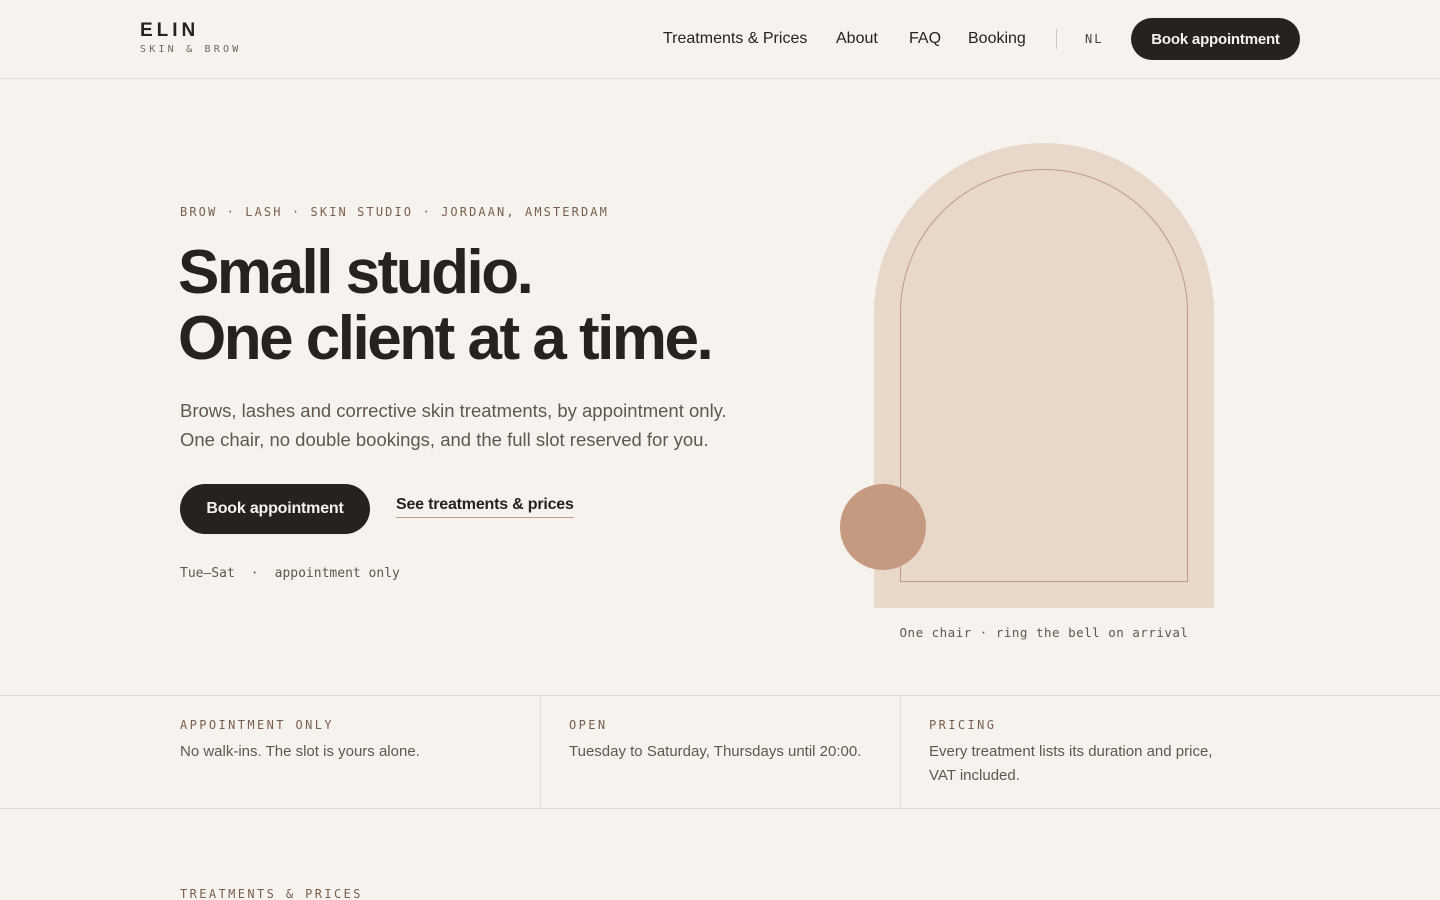 Image resolution: width=1440 pixels, height=900 pixels. What do you see at coordinates (446, 338) in the screenshot?
I see `hero-headline-line-2: One client at a time.` at bounding box center [446, 338].